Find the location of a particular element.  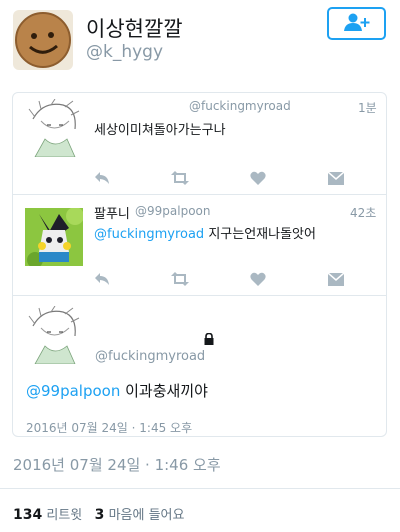

divider is located at coordinates (200, 488).